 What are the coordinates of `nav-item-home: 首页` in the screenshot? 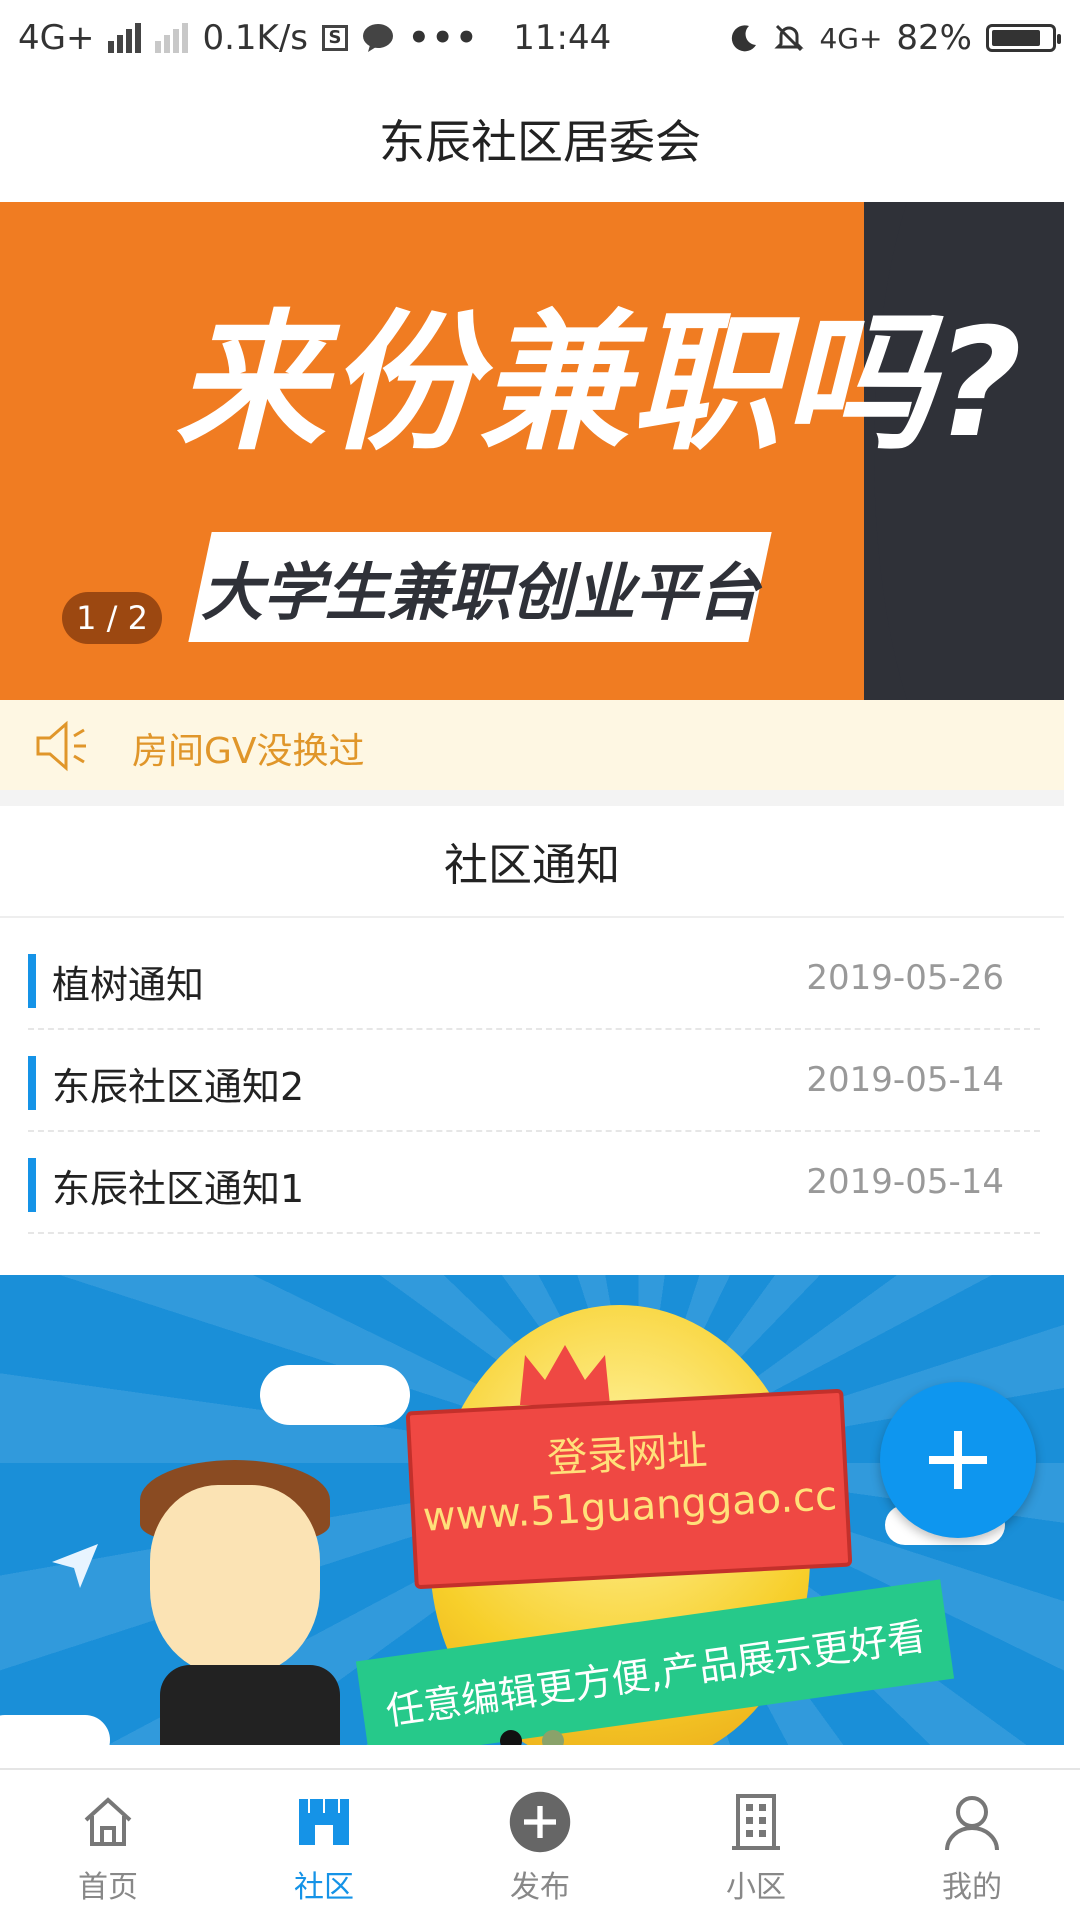 It's located at (108, 1846).